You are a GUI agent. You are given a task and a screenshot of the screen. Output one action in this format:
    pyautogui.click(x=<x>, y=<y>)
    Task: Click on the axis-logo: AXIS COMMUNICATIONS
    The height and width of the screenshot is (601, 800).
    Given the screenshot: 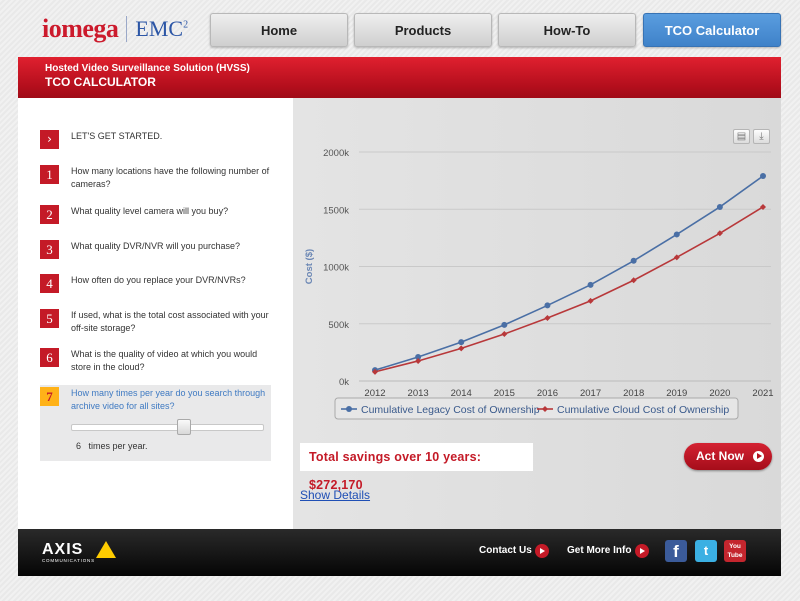 What is the action you would take?
    pyautogui.click(x=79, y=552)
    